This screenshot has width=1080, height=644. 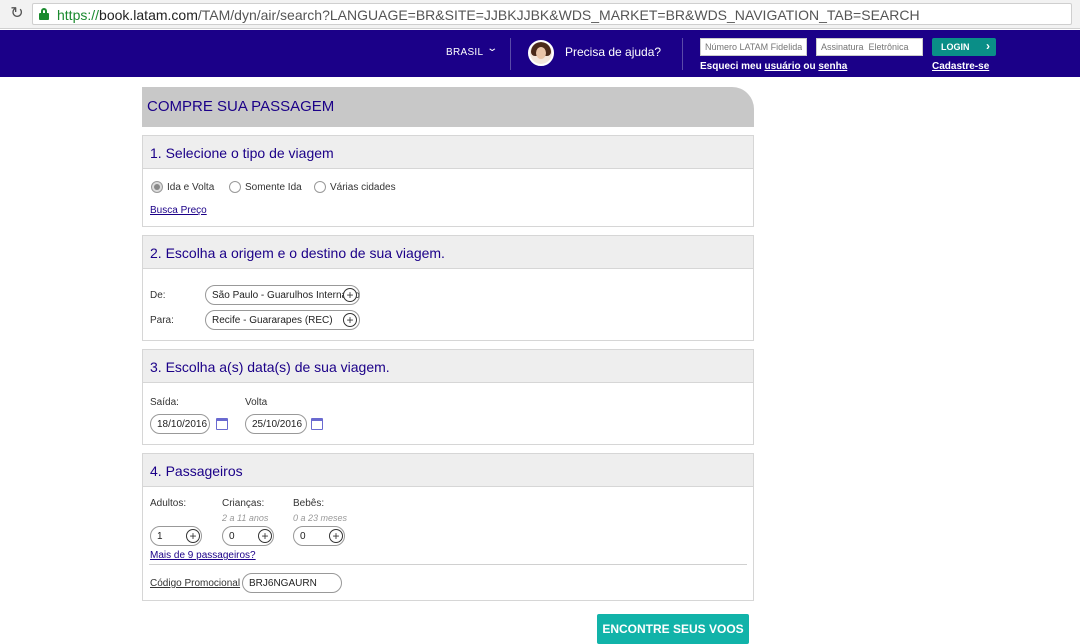 What do you see at coordinates (157, 187) in the screenshot?
I see `radio-checked-icon` at bounding box center [157, 187].